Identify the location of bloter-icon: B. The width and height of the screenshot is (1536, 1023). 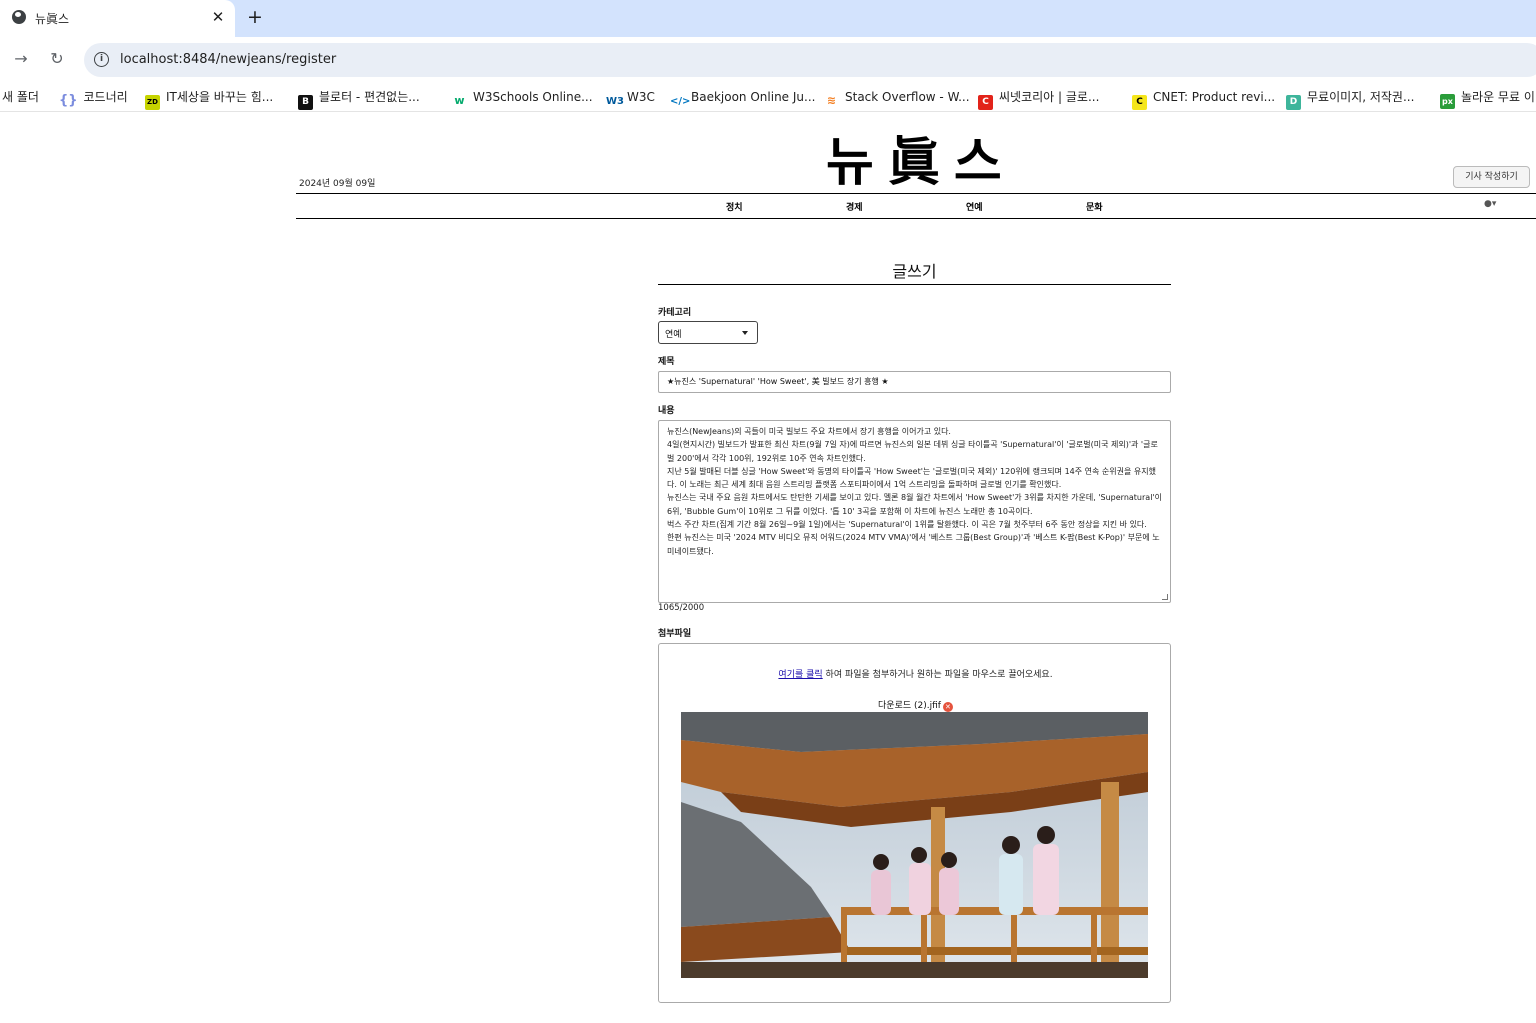
(305, 102).